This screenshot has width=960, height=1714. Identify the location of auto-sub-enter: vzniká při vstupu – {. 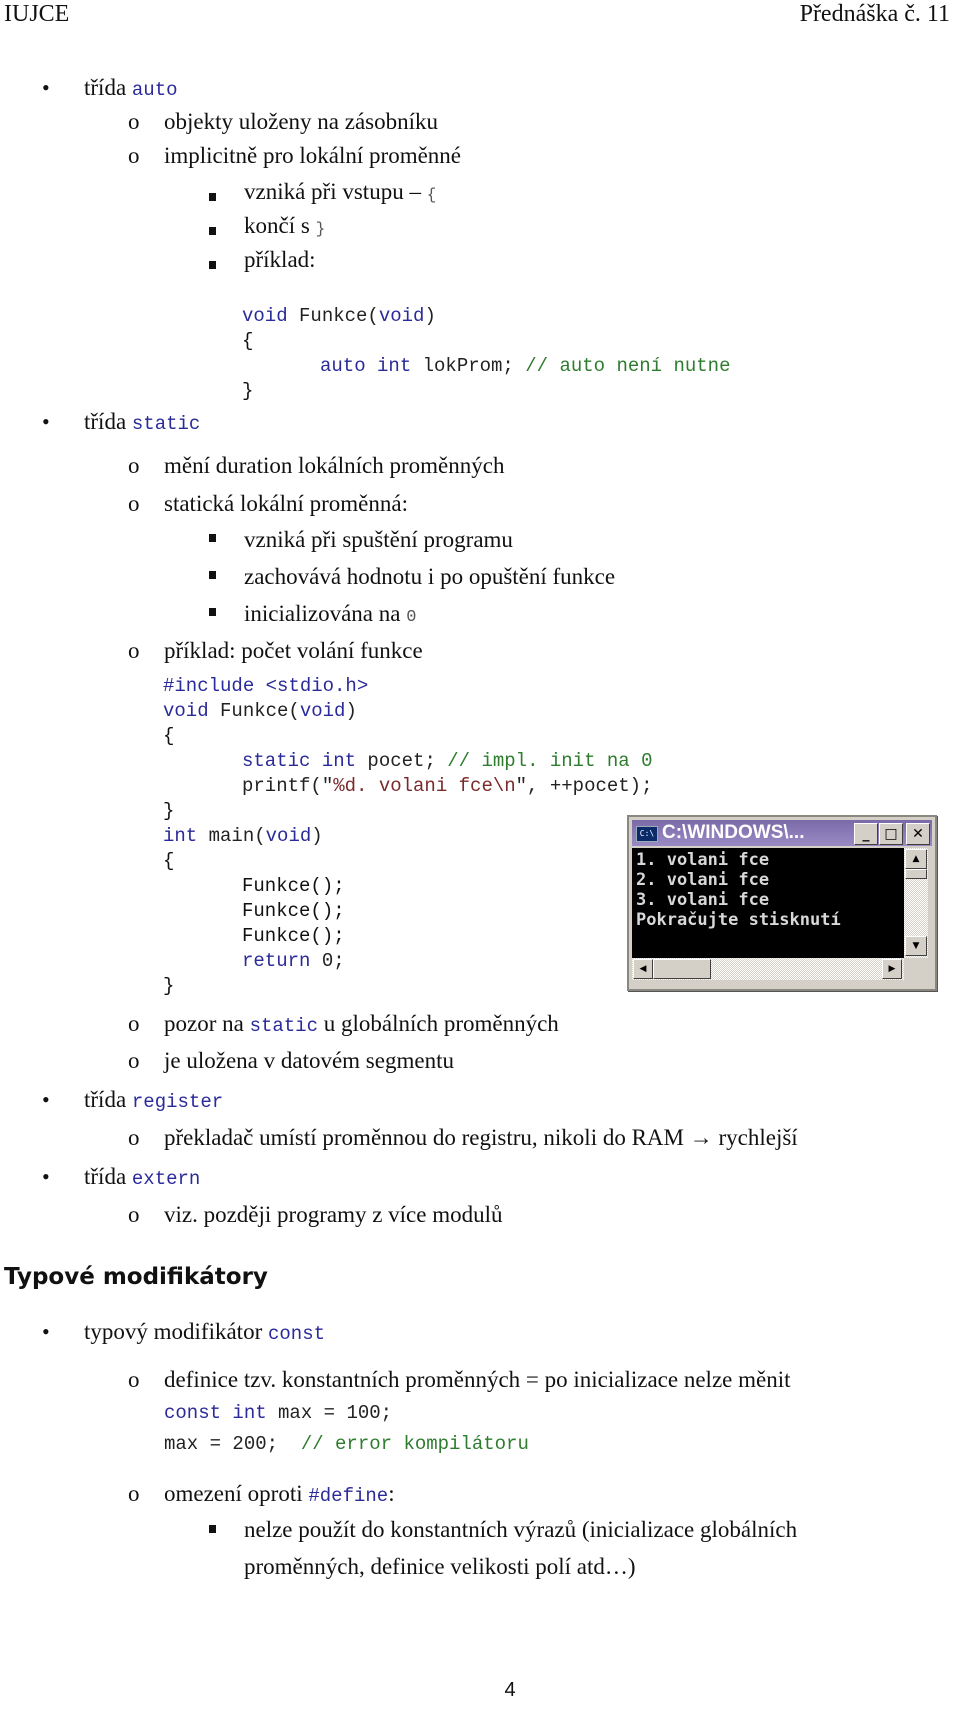
(340, 193).